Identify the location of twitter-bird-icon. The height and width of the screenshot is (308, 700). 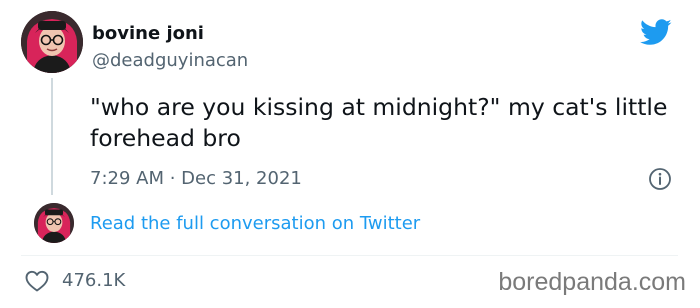
(656, 32).